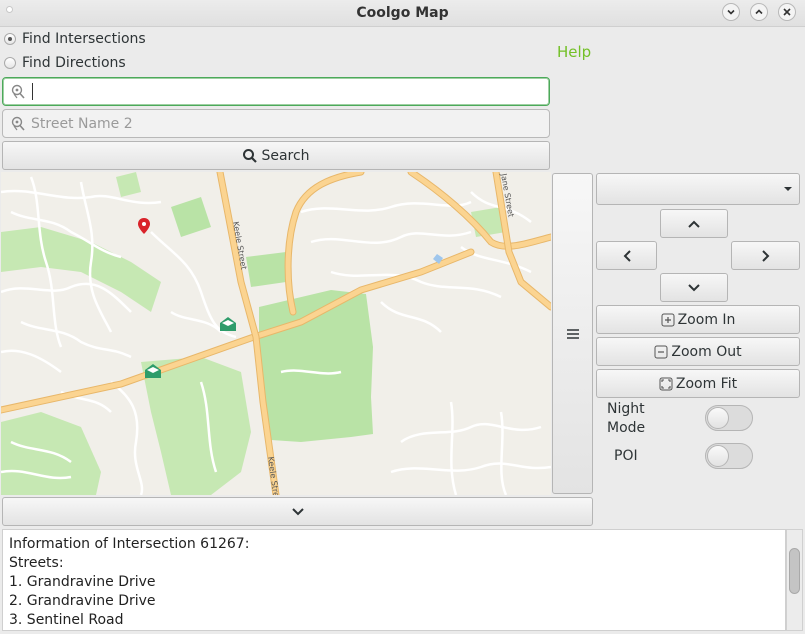 The width and height of the screenshot is (805, 634). I want to click on chevron-left-icon, so click(627, 255).